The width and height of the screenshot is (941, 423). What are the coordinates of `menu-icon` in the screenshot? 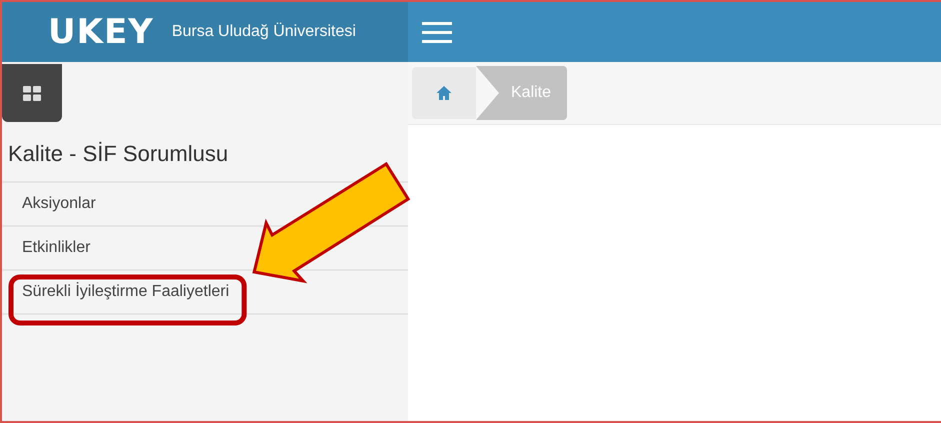 It's located at (437, 32).